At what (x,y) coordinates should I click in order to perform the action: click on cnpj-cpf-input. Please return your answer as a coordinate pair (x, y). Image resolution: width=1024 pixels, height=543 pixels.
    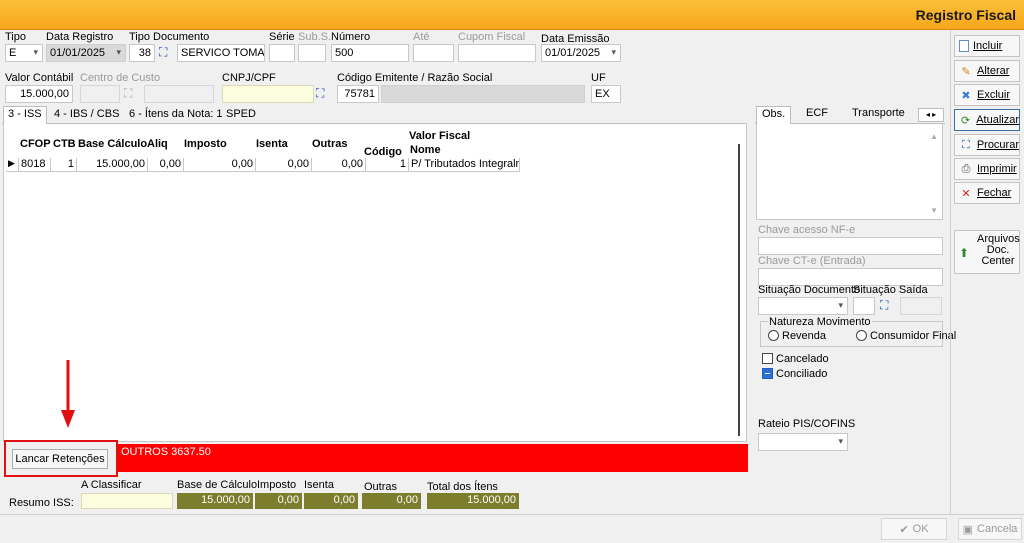
    Looking at the image, I should click on (268, 94).